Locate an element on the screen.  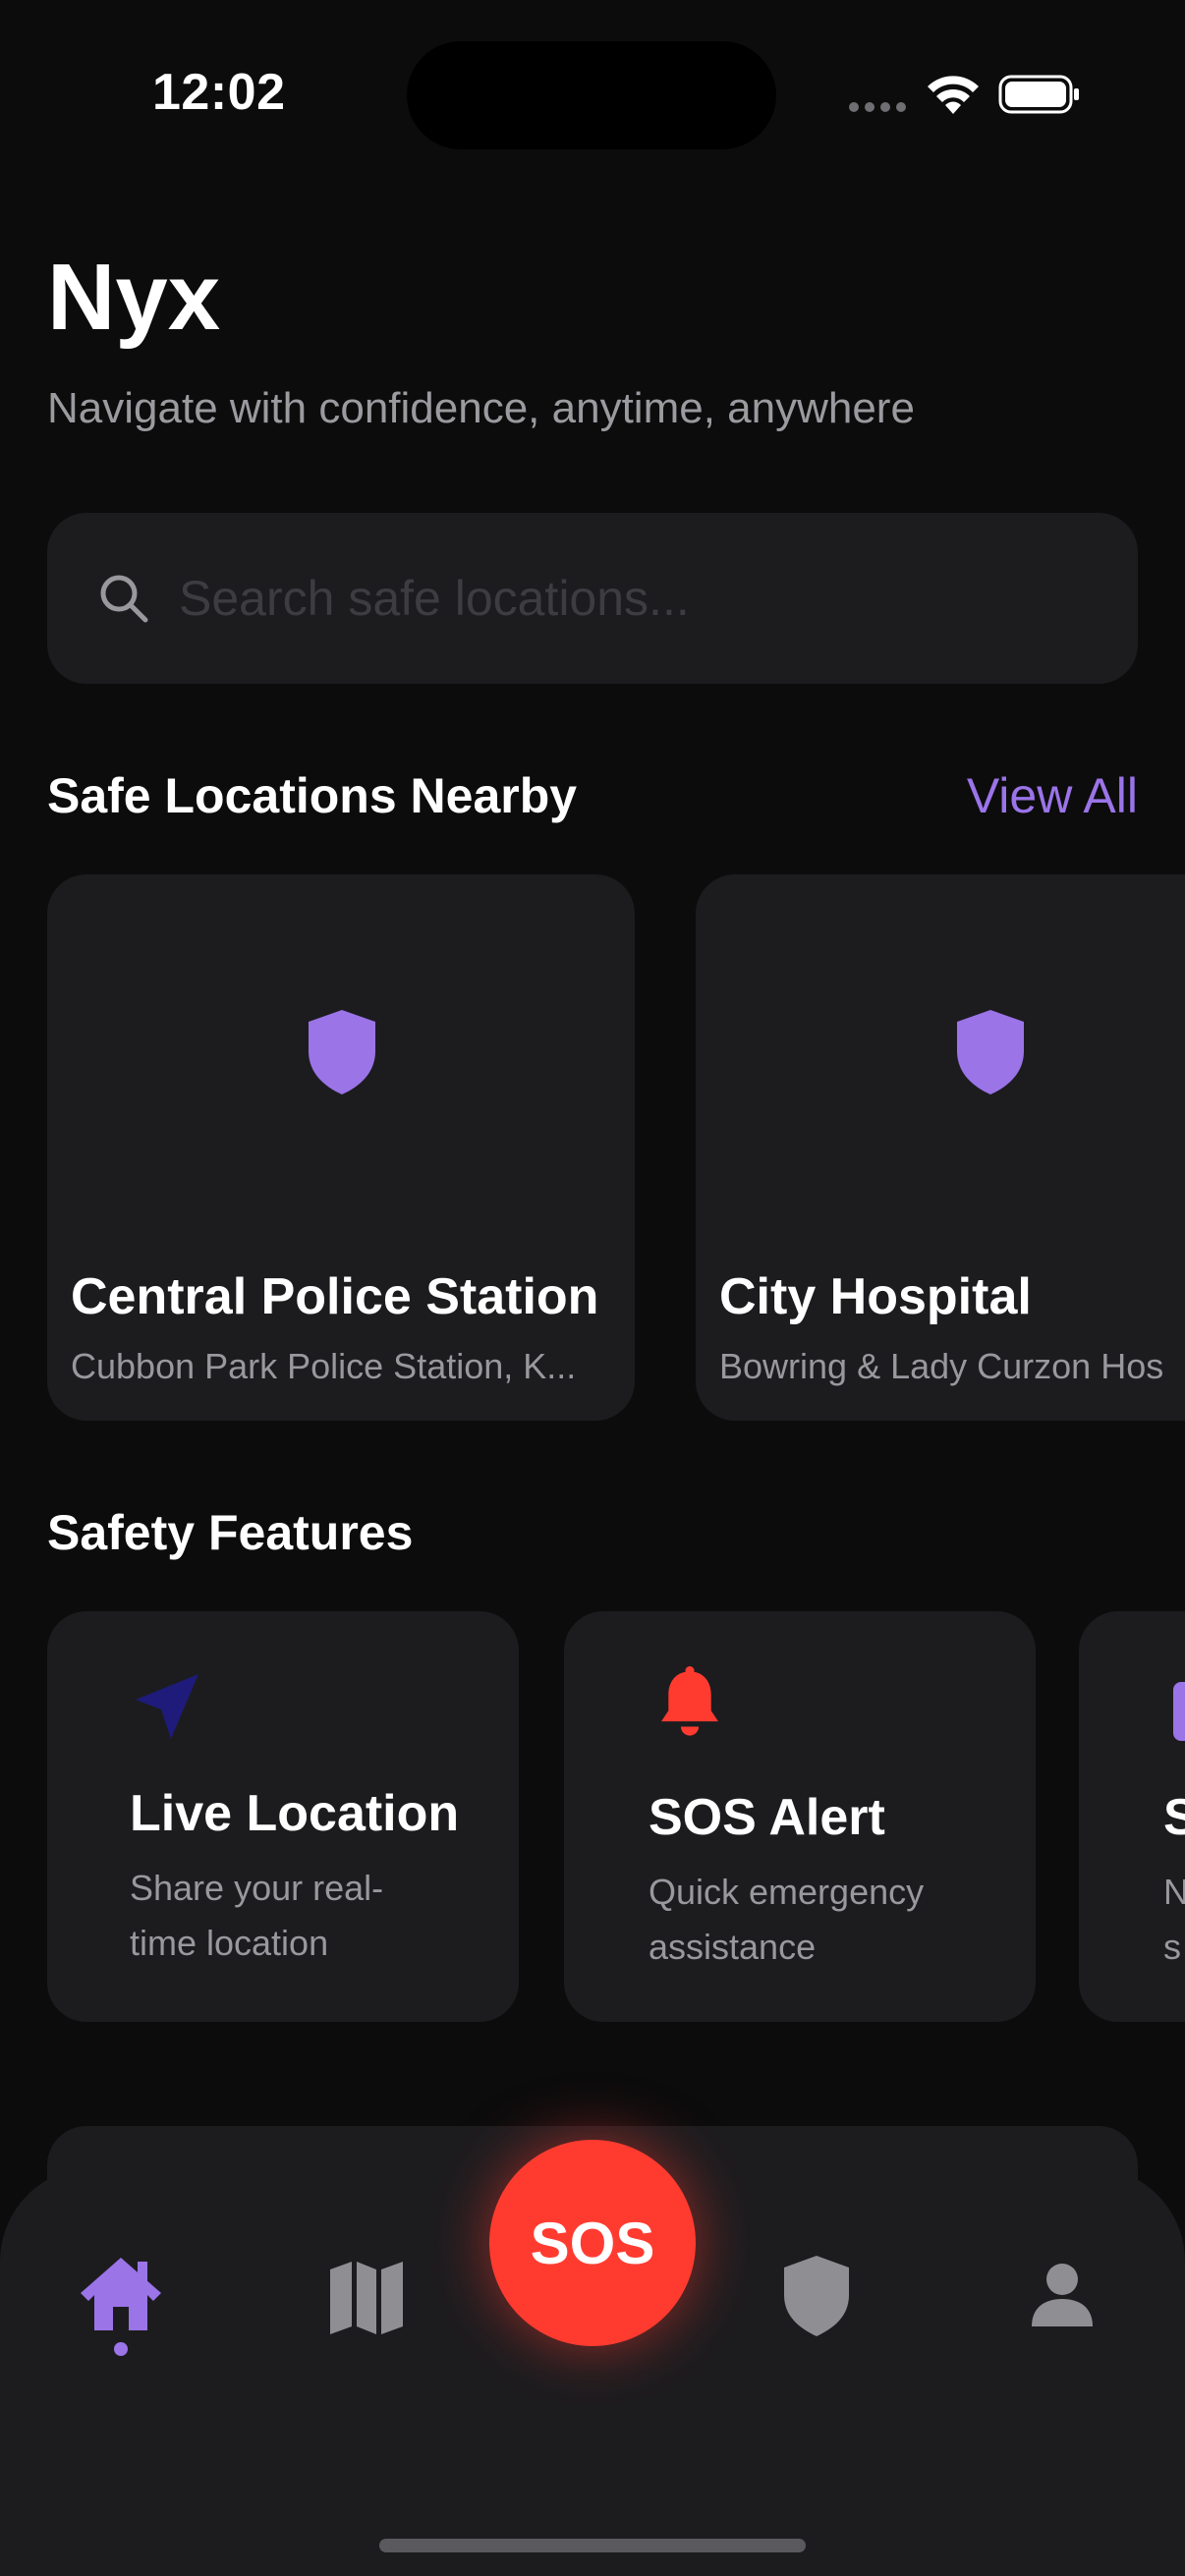
feature-card-sos-alert: SOS Alert Quick emergency assistance is located at coordinates (800, 1816).